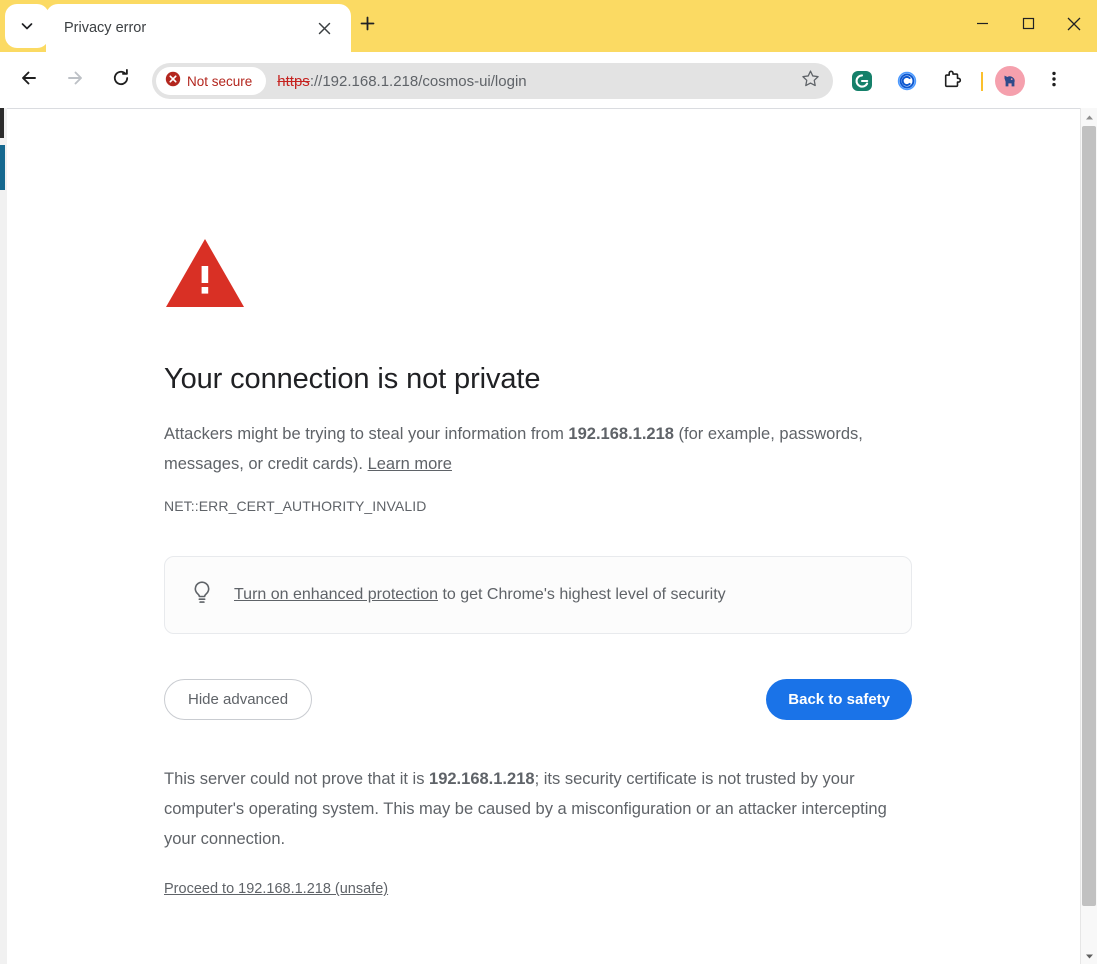 This screenshot has height=964, width=1097. What do you see at coordinates (198, 28) in the screenshot?
I see `tab-privacy-error: Privacy error` at bounding box center [198, 28].